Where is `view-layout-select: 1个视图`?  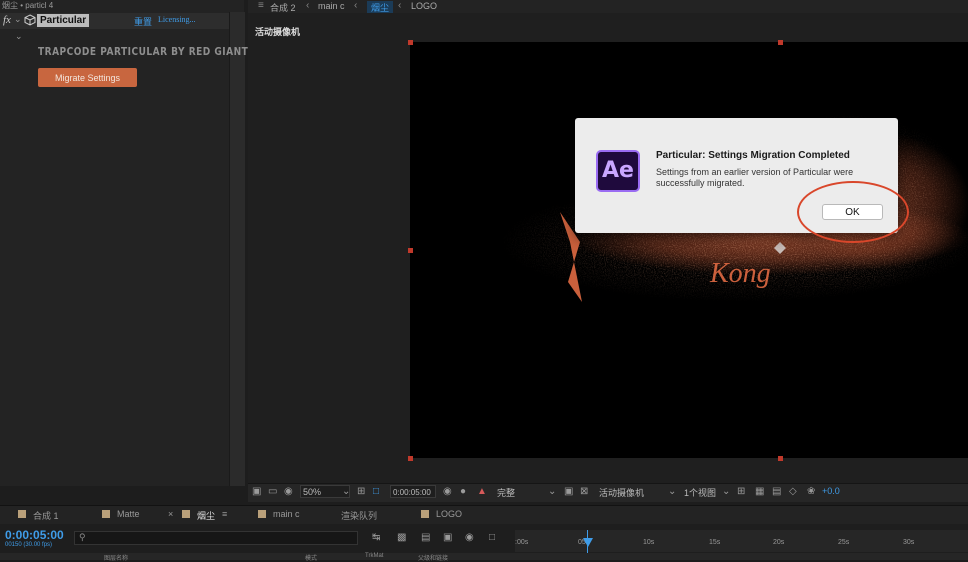 view-layout-select: 1个视图 is located at coordinates (700, 492).